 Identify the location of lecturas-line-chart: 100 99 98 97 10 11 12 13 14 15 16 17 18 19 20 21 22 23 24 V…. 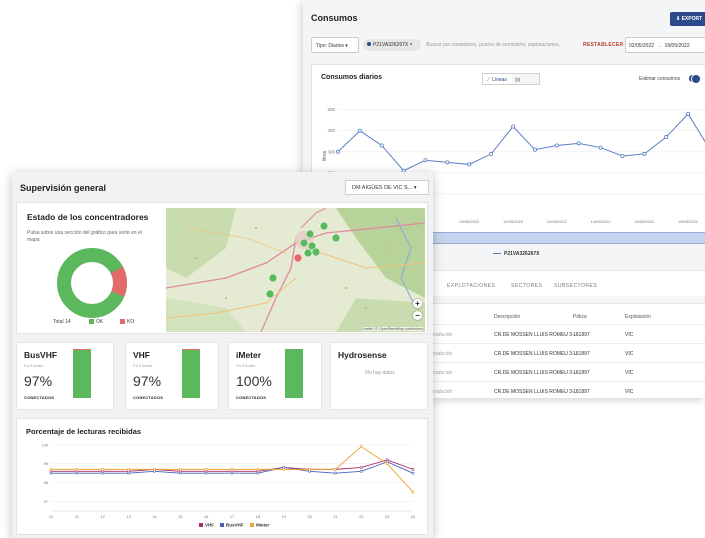
(229, 485).